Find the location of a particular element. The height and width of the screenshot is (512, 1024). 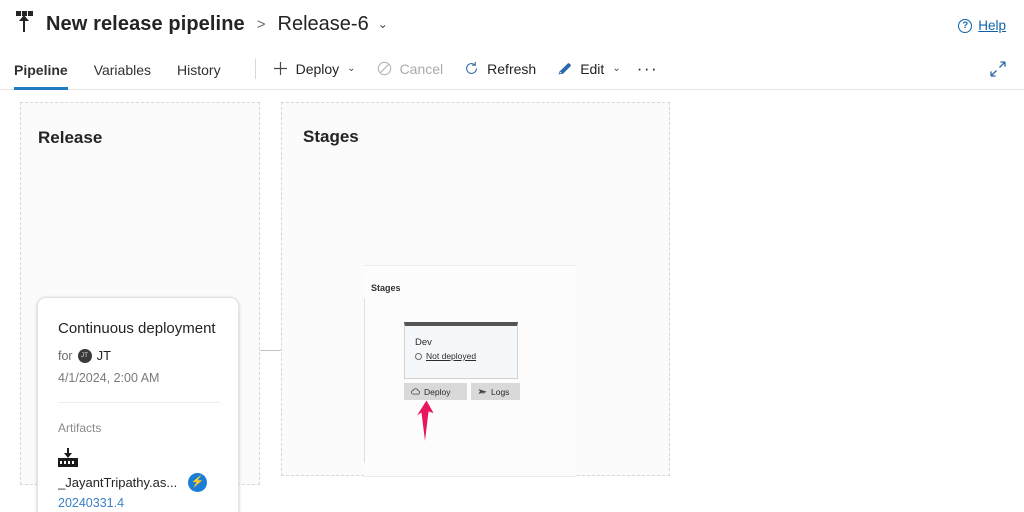

tab-variables-label: Variables is located at coordinates (122, 69).